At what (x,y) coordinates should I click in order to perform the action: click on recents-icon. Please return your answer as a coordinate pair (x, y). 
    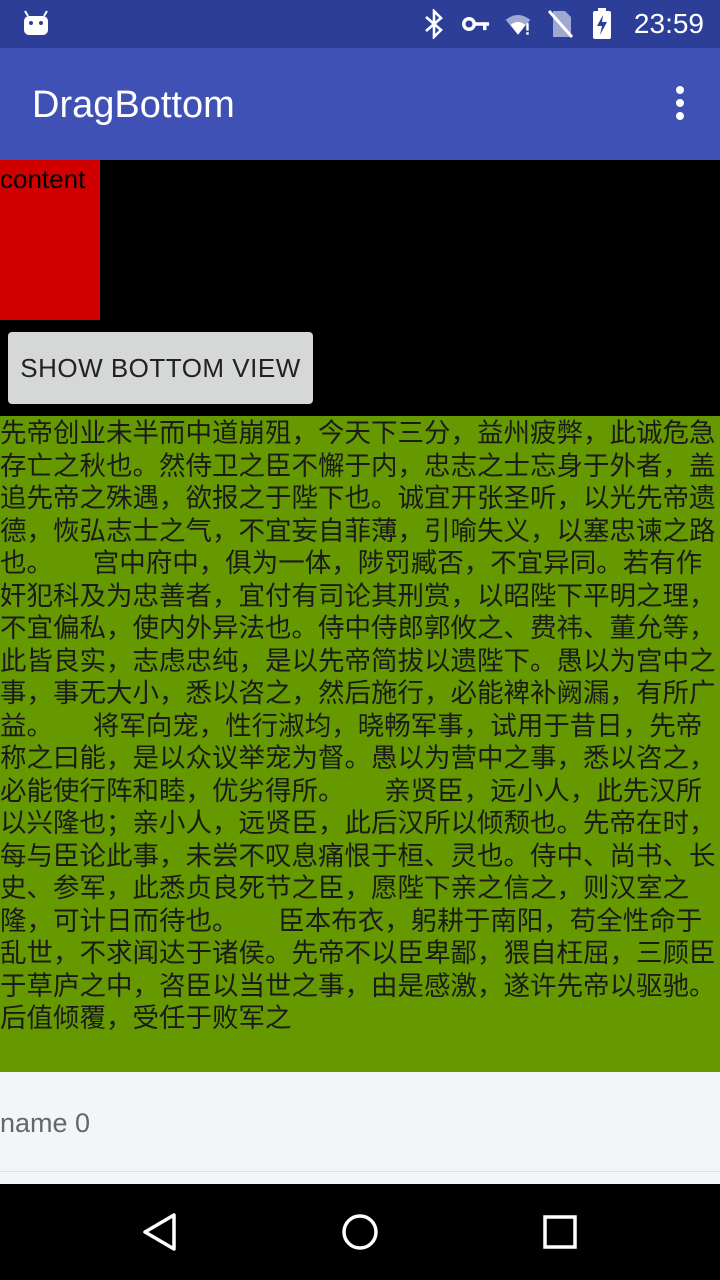
    Looking at the image, I should click on (560, 1232).